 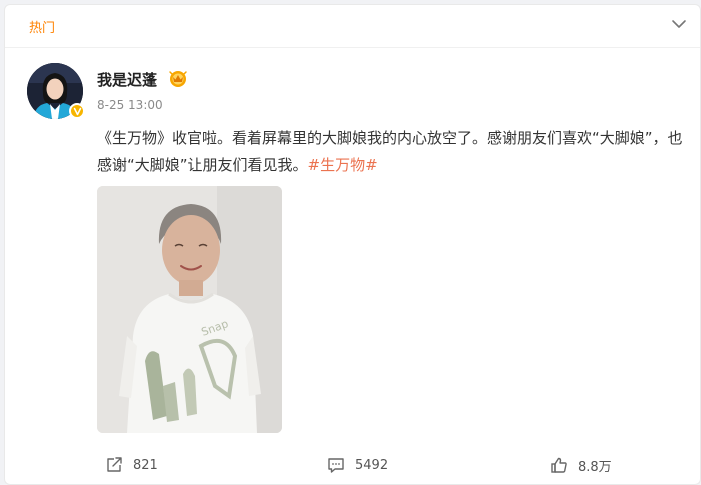 I want to click on thumbs-up-icon, so click(x=559, y=465).